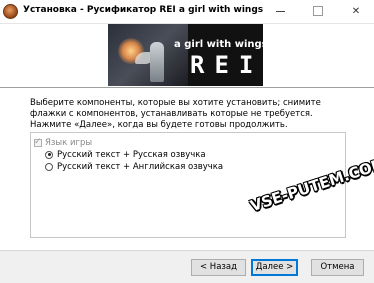  I want to click on component-group: ✓ Язык игры, so click(63, 143).